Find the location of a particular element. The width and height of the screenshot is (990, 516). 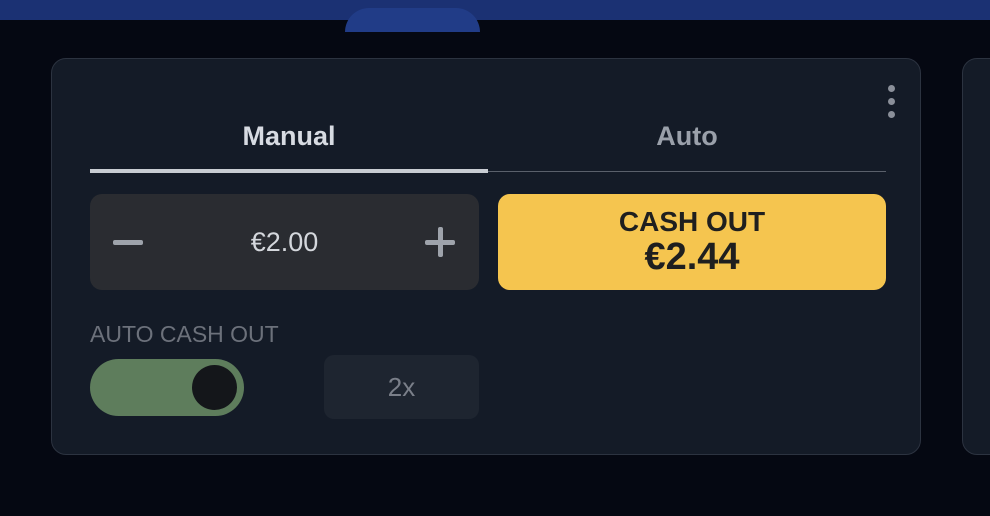

bet-mode-tabs: Manual Auto is located at coordinates (488, 137).